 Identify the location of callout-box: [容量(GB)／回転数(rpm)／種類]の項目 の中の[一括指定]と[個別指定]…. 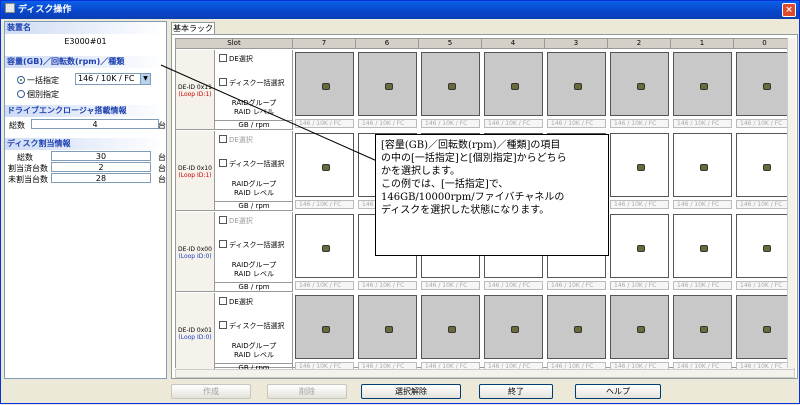
(492, 195).